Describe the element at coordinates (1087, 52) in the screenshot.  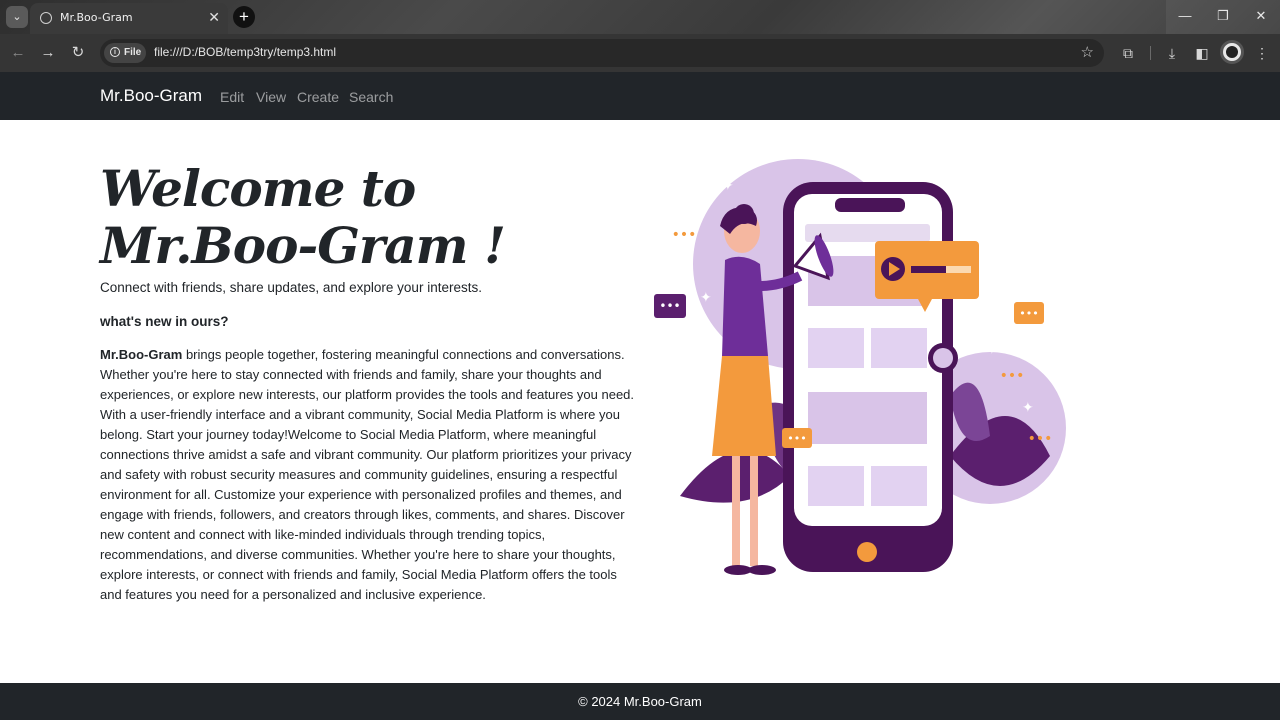
I see `bookmark-star-icon: ☆` at that location.